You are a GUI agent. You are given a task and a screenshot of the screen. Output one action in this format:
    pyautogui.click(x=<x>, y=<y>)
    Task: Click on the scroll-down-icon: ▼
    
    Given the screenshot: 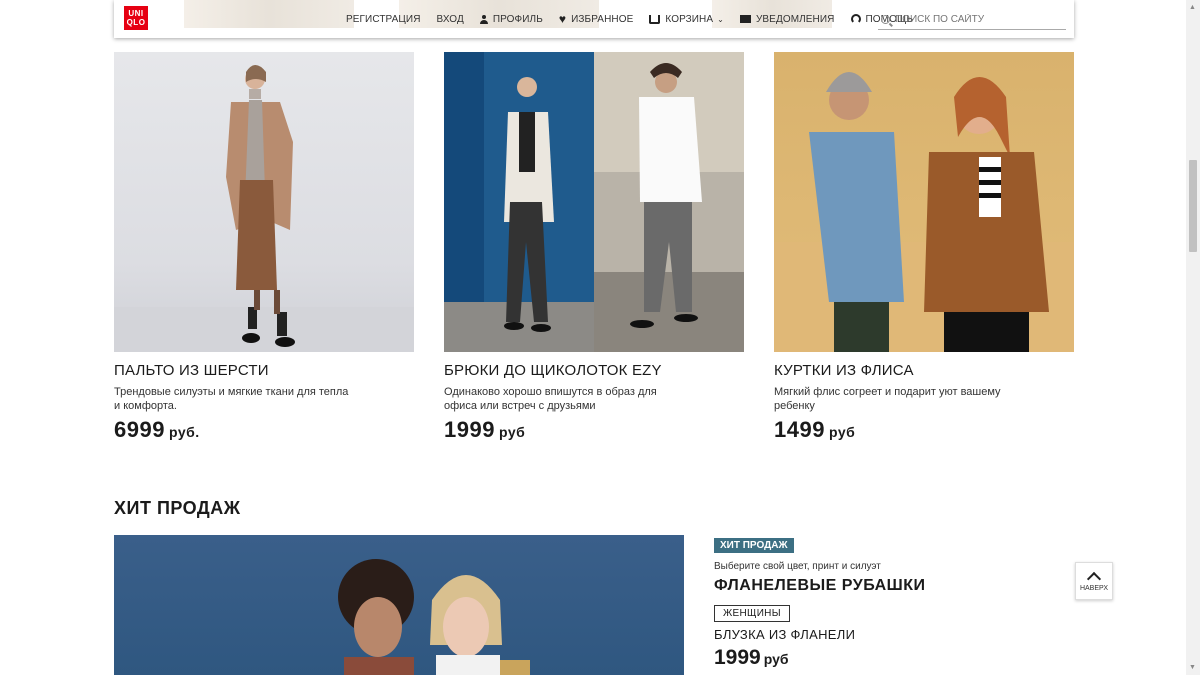 What is the action you would take?
    pyautogui.click(x=1192, y=667)
    